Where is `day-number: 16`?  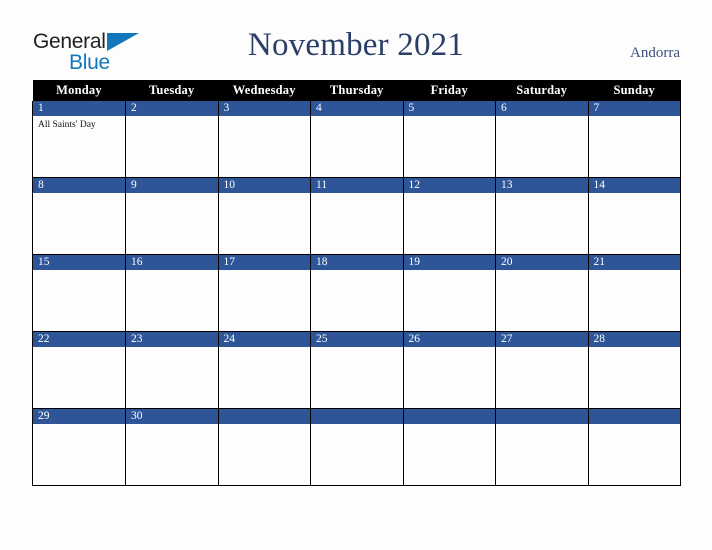
day-number: 16 is located at coordinates (172, 262).